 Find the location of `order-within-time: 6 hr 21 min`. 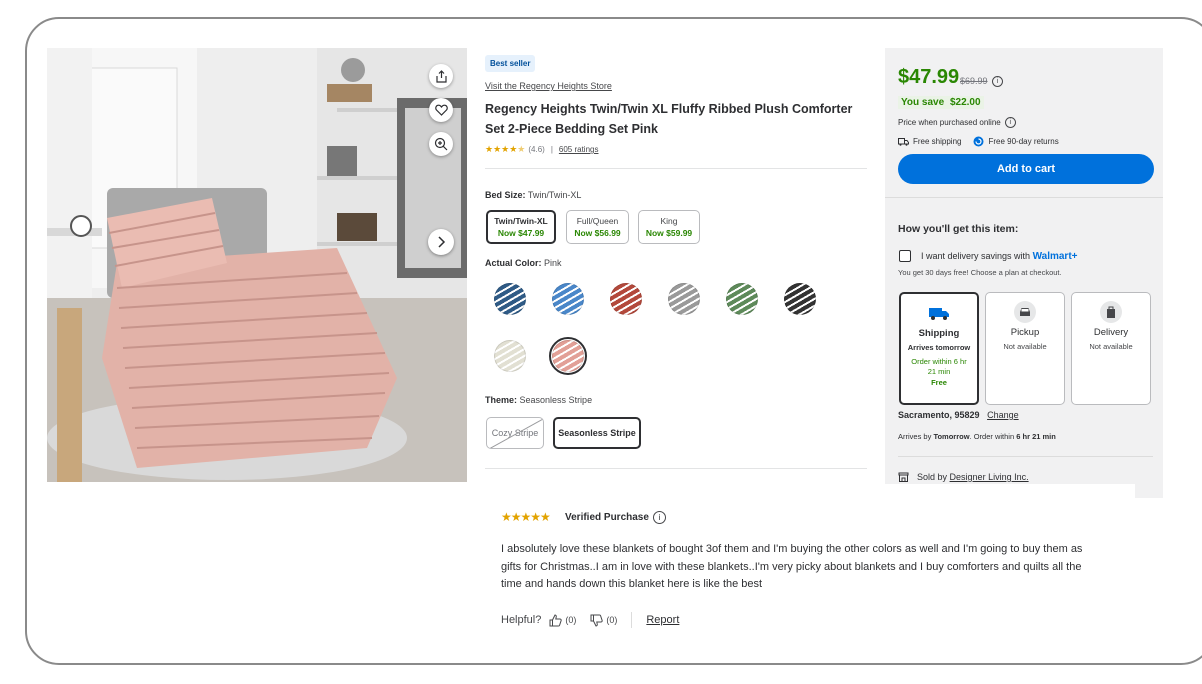

order-within-time: 6 hr 21 min is located at coordinates (1036, 436).